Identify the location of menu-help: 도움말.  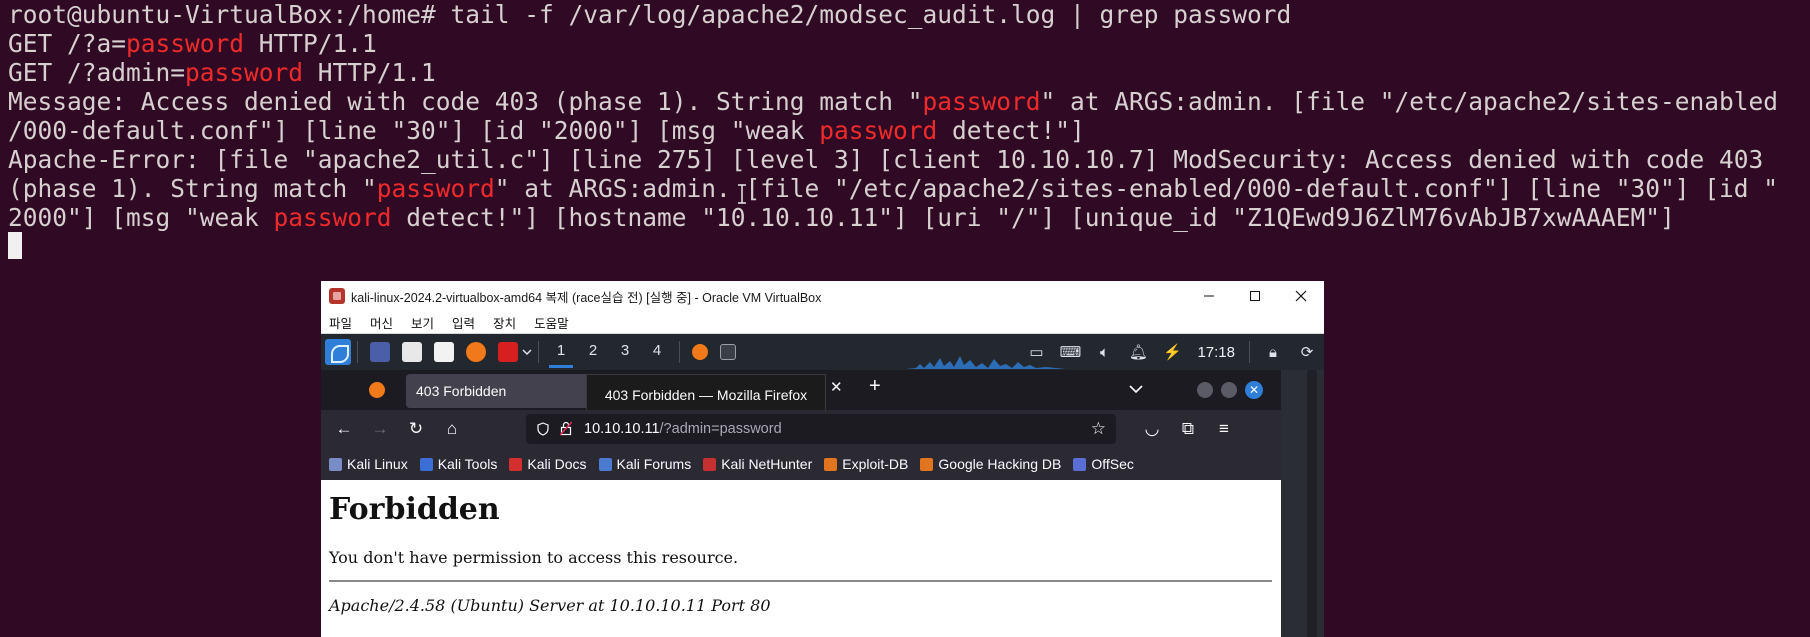
(551, 322).